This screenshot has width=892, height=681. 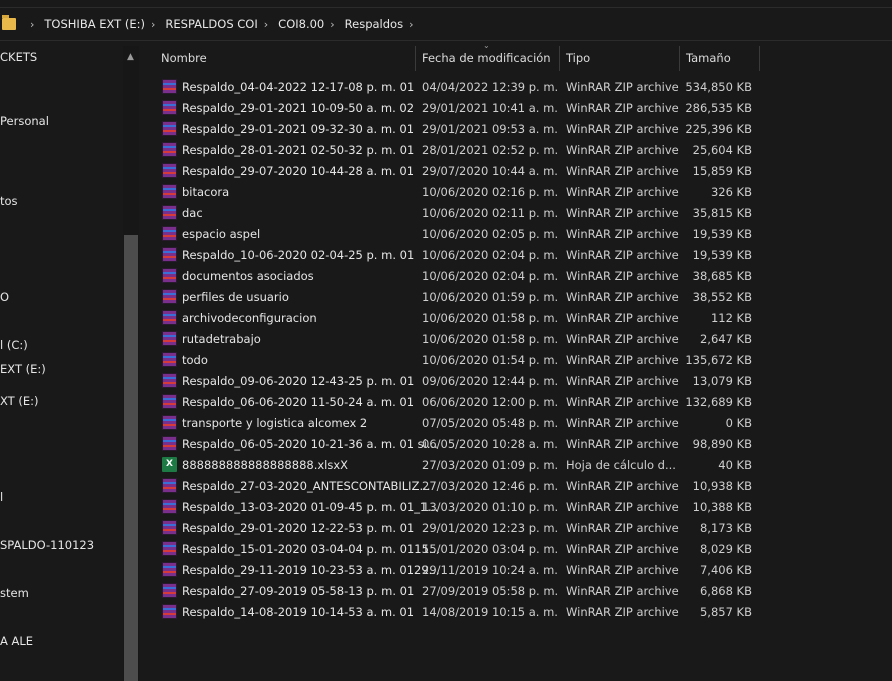 I want to click on file-size: 35,815 KB, so click(x=722, y=213).